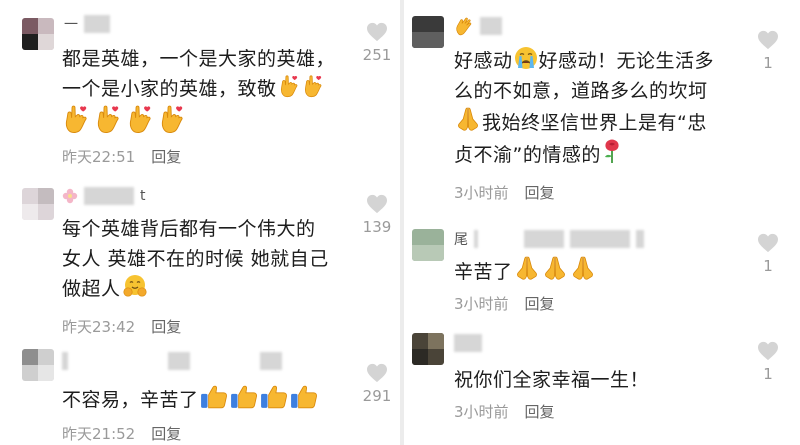 The width and height of the screenshot is (800, 445). I want to click on comment-meta: 昨天22:51 回复, so click(121, 156).